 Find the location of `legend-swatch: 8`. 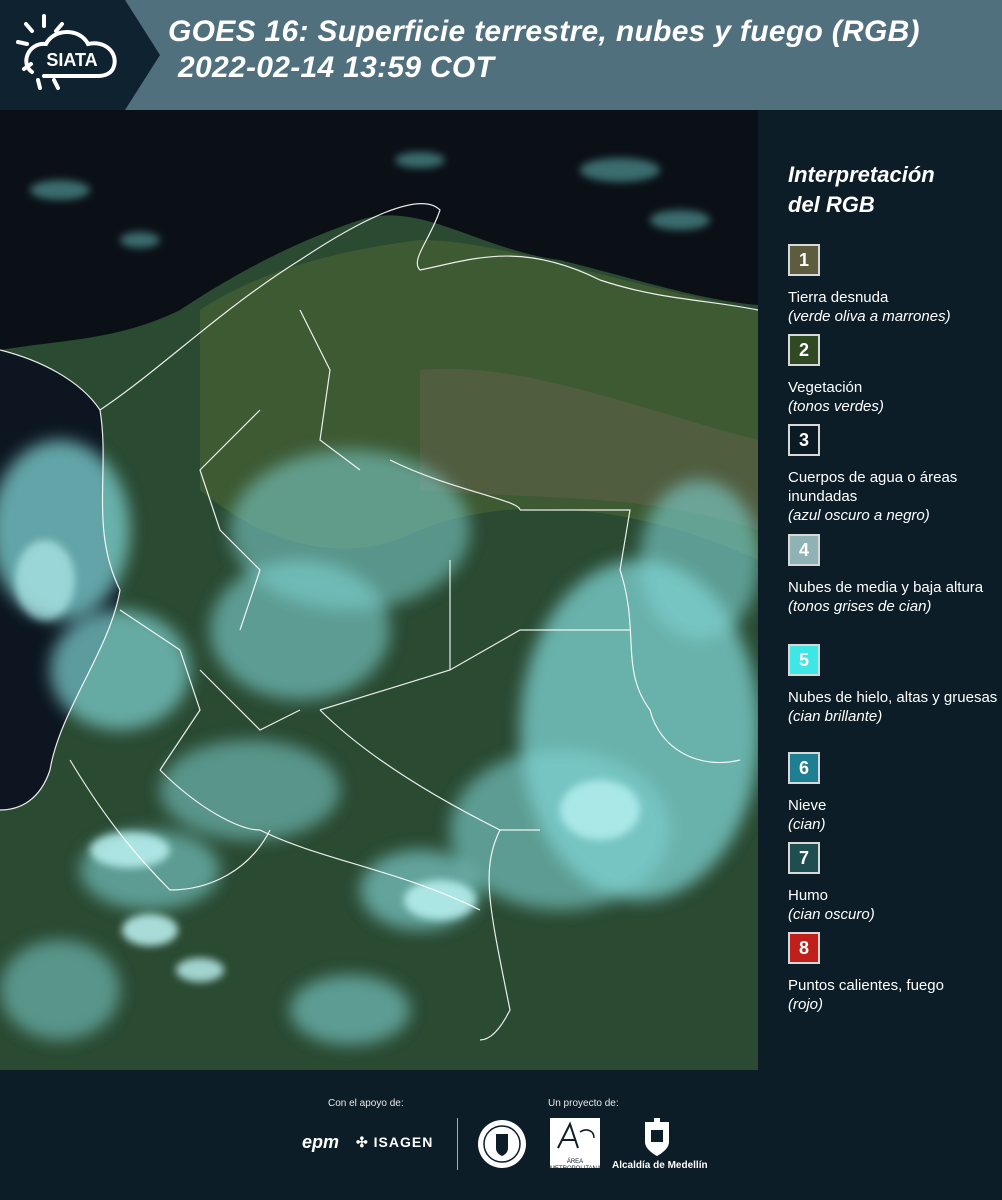

legend-swatch: 8 is located at coordinates (804, 948).